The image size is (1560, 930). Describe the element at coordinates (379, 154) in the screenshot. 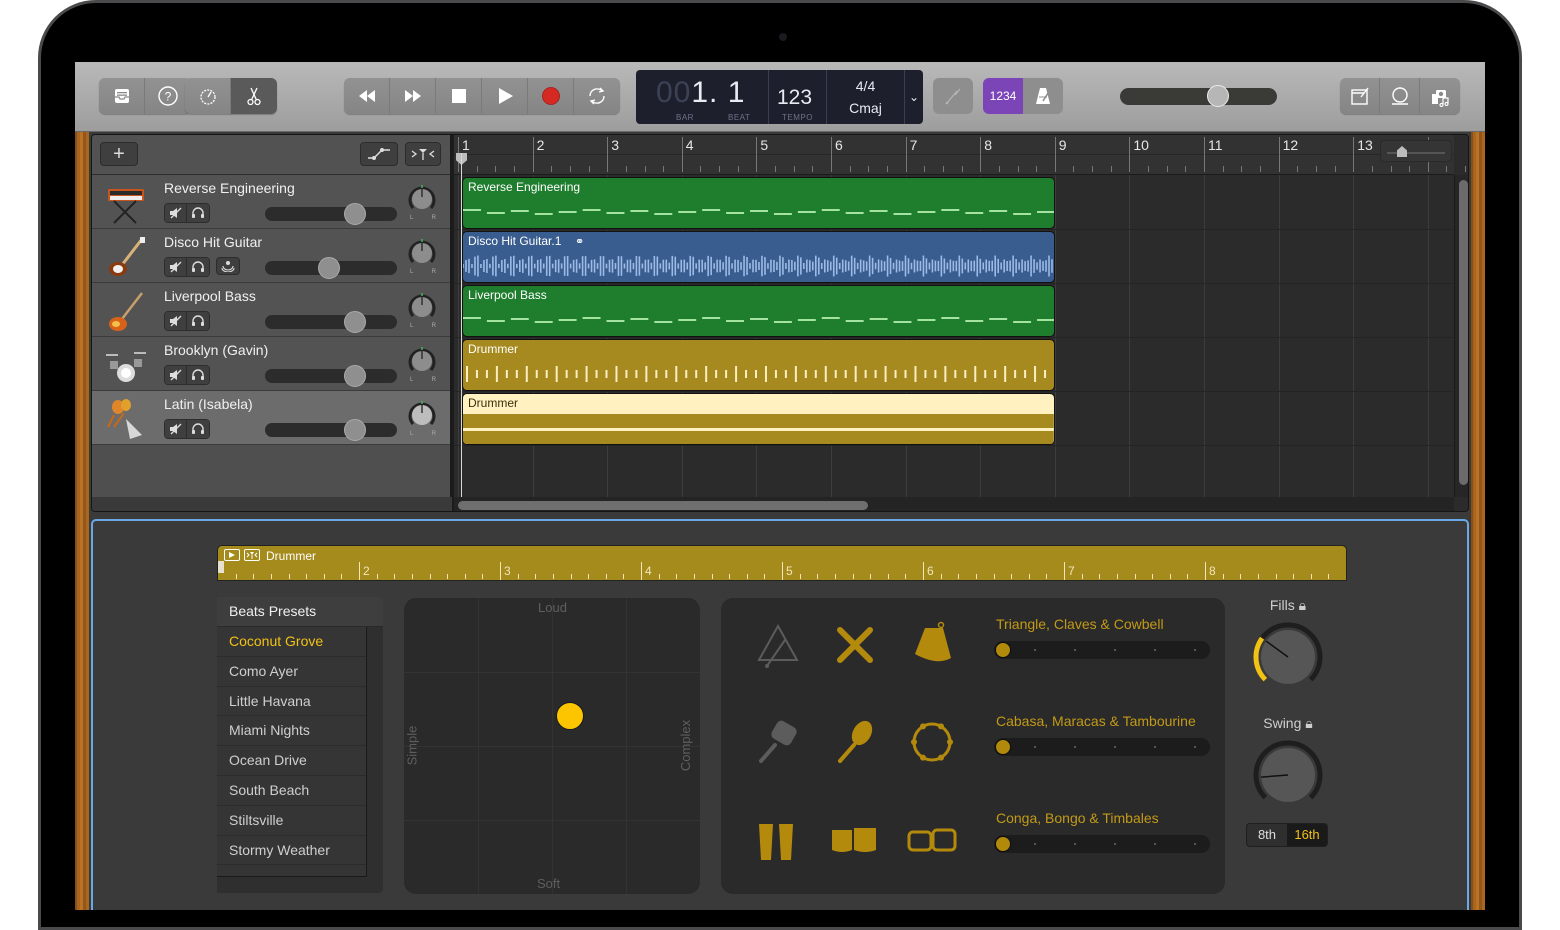

I see `automation-button` at that location.